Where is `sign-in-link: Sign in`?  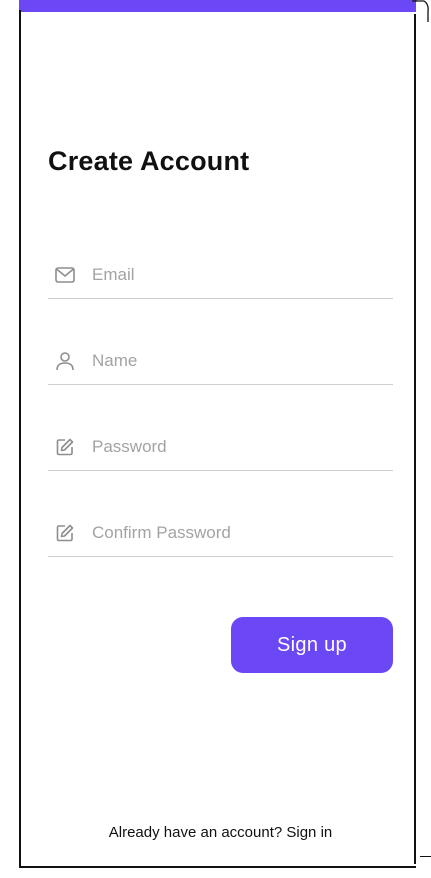
sign-in-link: Sign in is located at coordinates (309, 832).